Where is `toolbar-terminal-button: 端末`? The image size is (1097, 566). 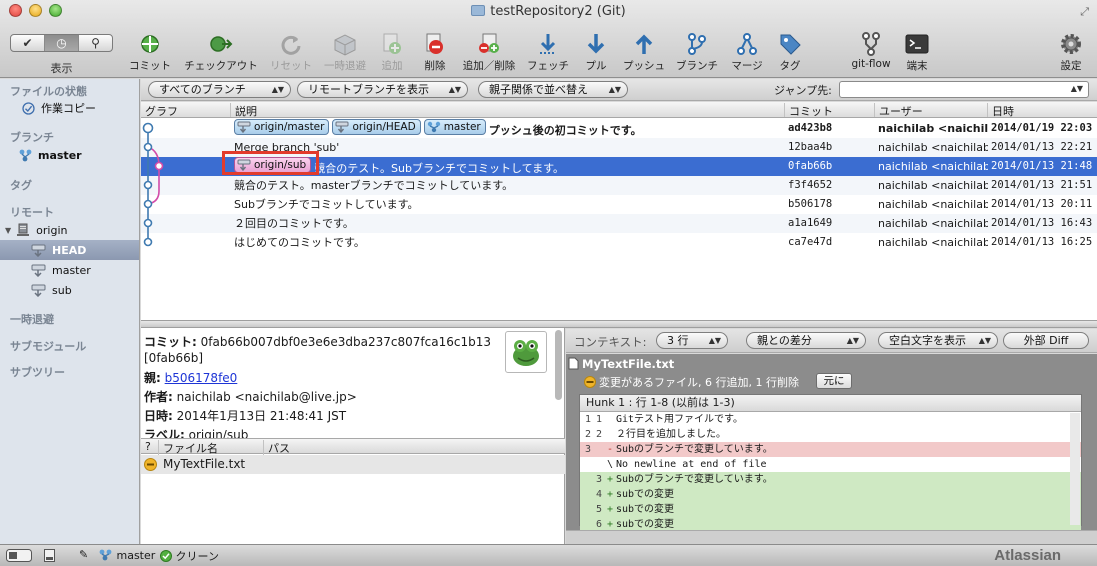 toolbar-terminal-button: 端末 is located at coordinates (917, 52).